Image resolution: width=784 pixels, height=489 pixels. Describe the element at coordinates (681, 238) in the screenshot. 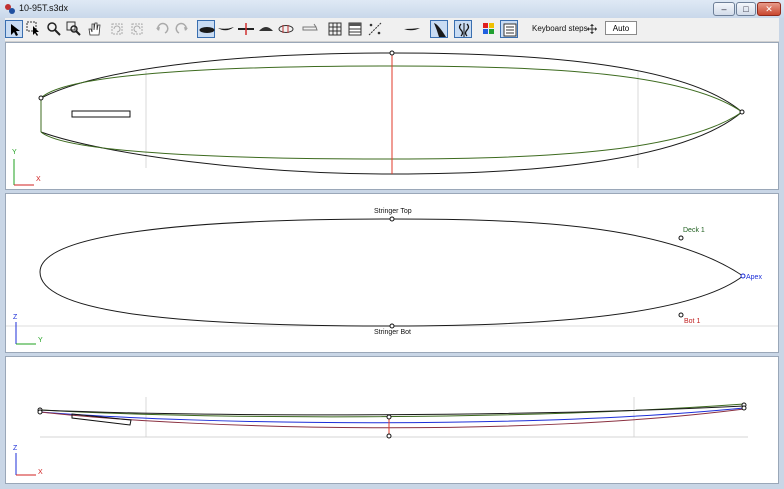

I see `deck-point` at that location.